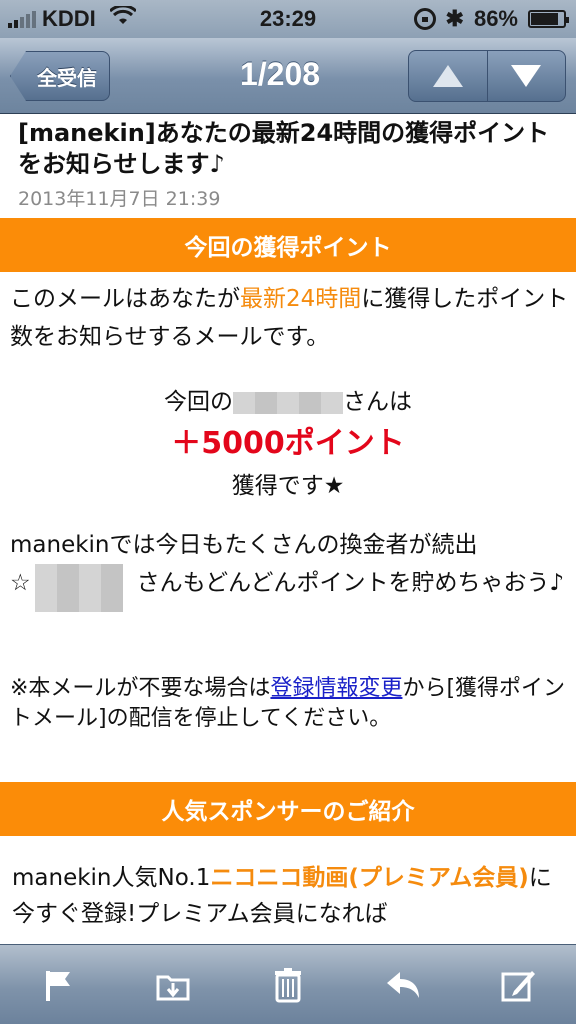 This screenshot has width=576, height=1024. I want to click on trash-icon, so click(287, 984).